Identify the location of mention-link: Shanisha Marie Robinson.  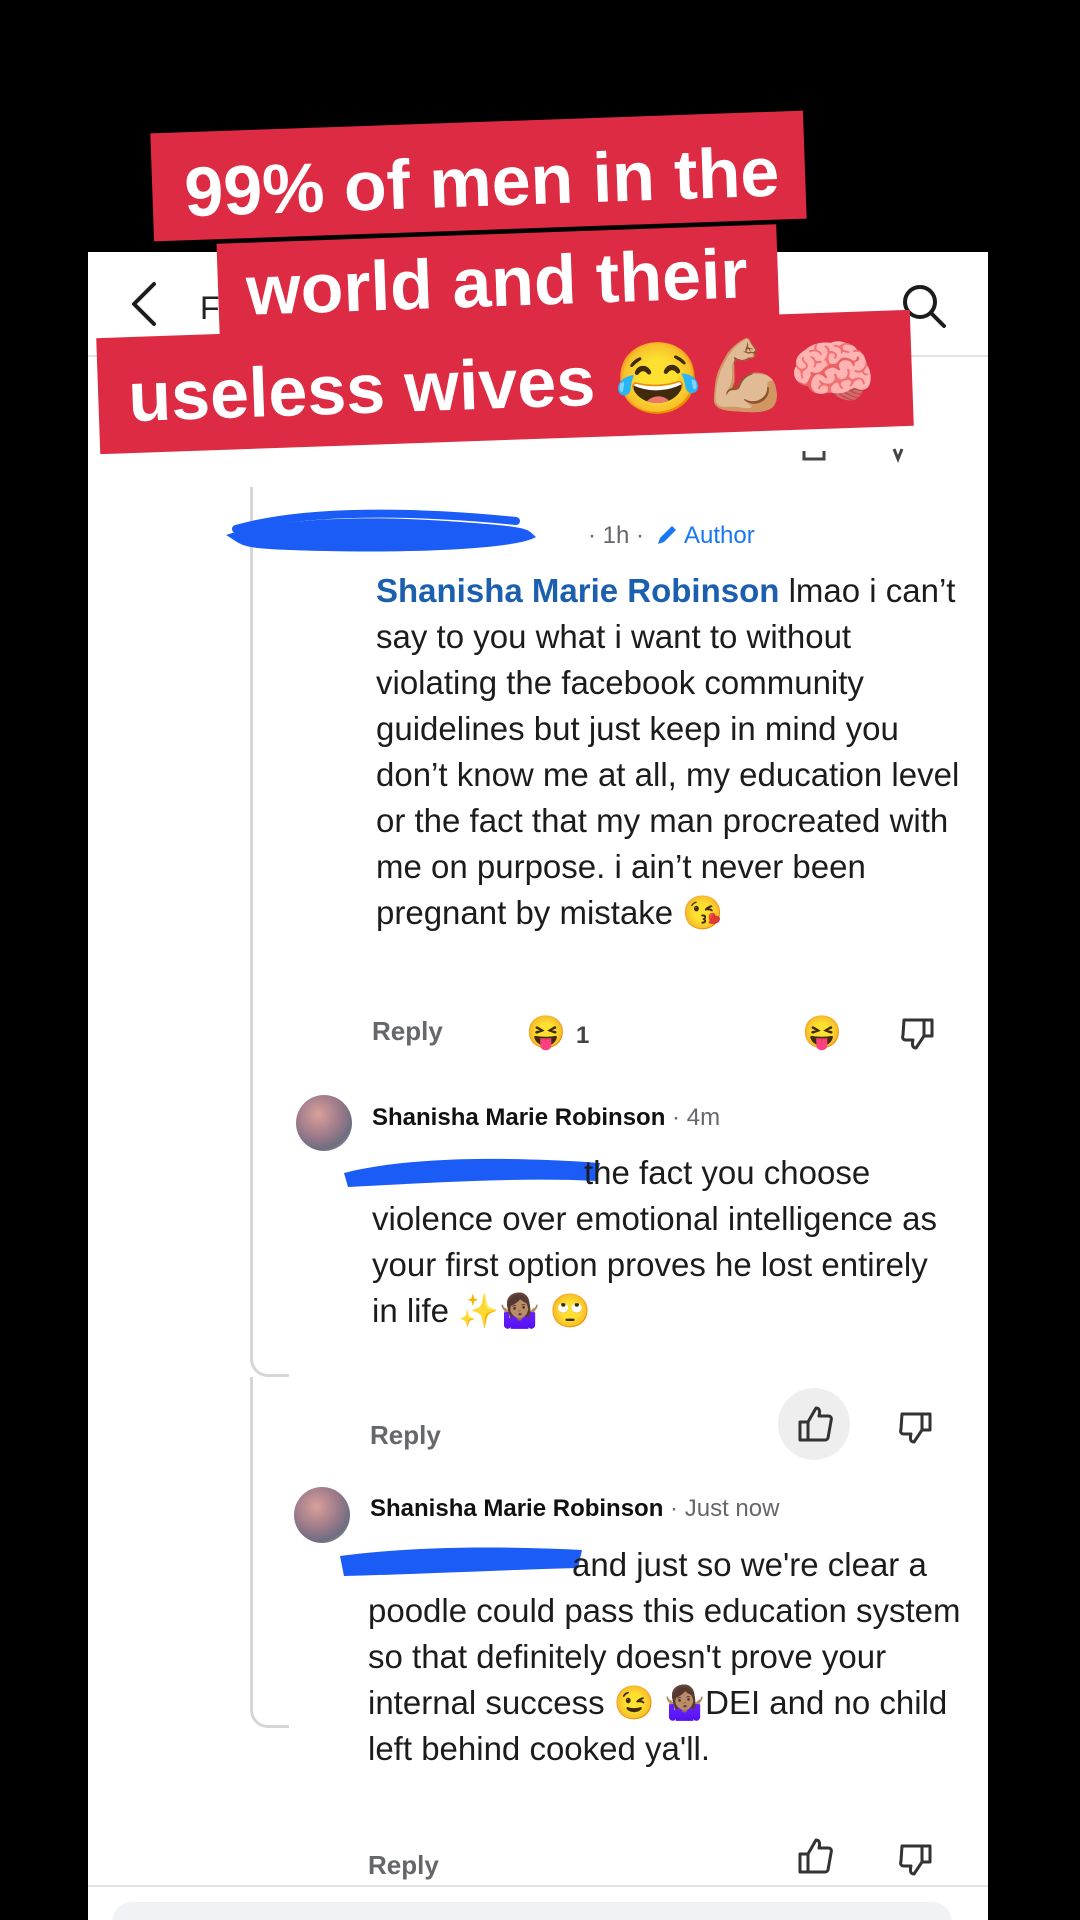
(577, 590).